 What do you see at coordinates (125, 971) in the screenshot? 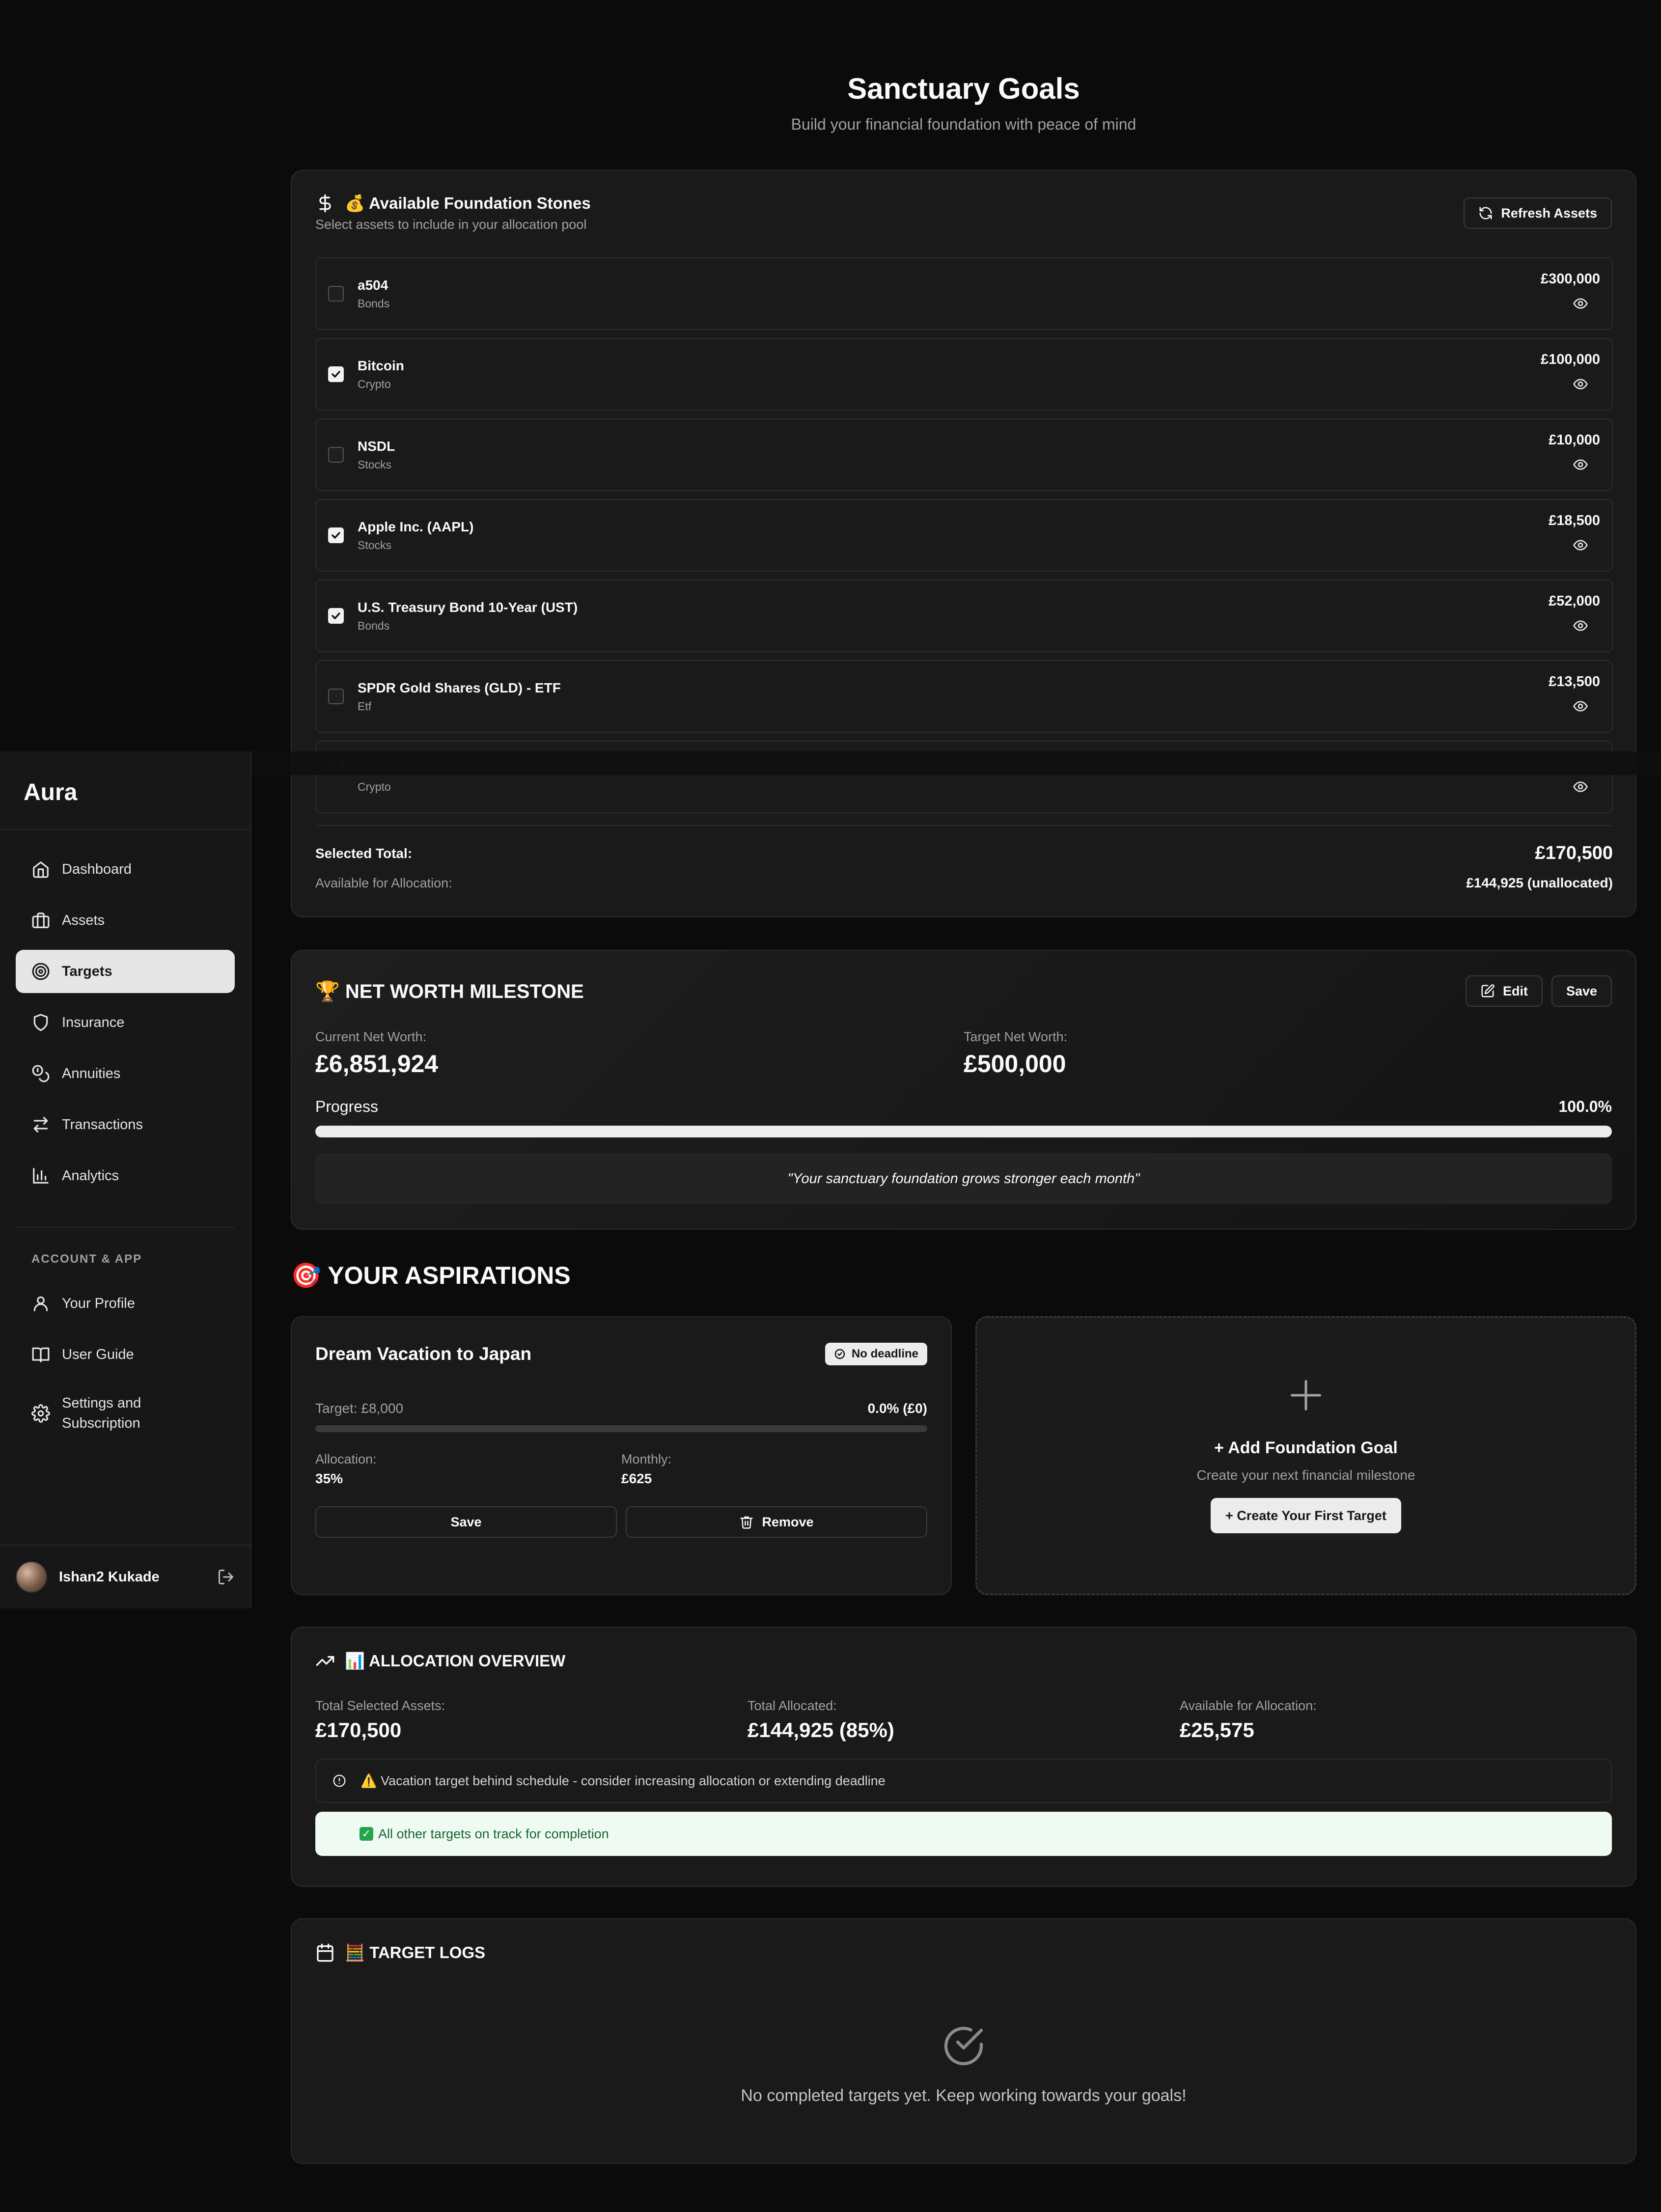
I see `sidebar-item-targets: Targets` at bounding box center [125, 971].